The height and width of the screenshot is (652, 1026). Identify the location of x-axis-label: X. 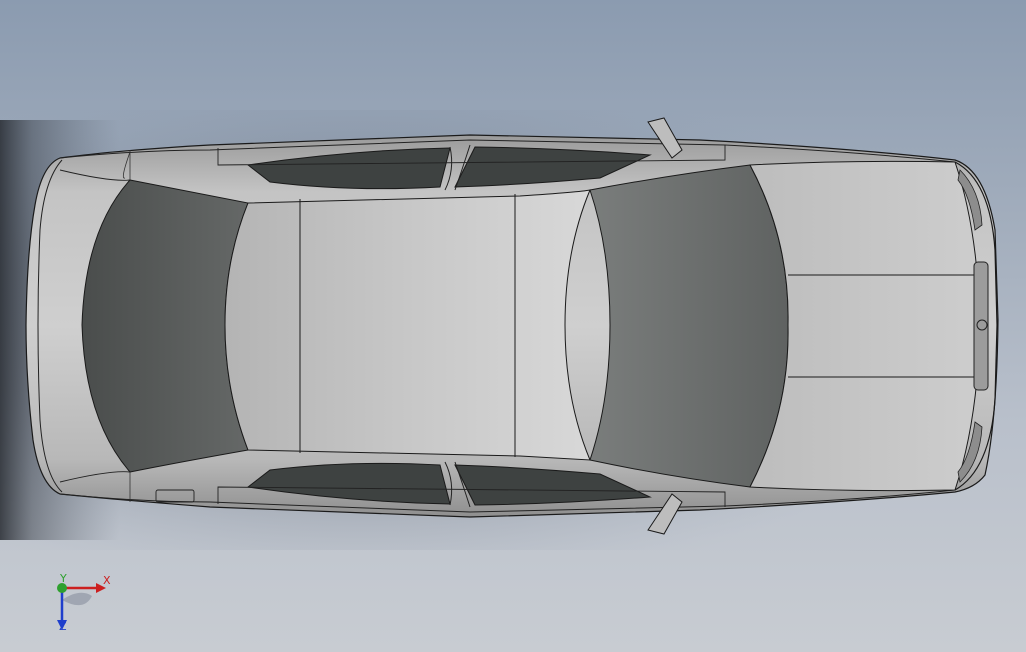
(107, 580).